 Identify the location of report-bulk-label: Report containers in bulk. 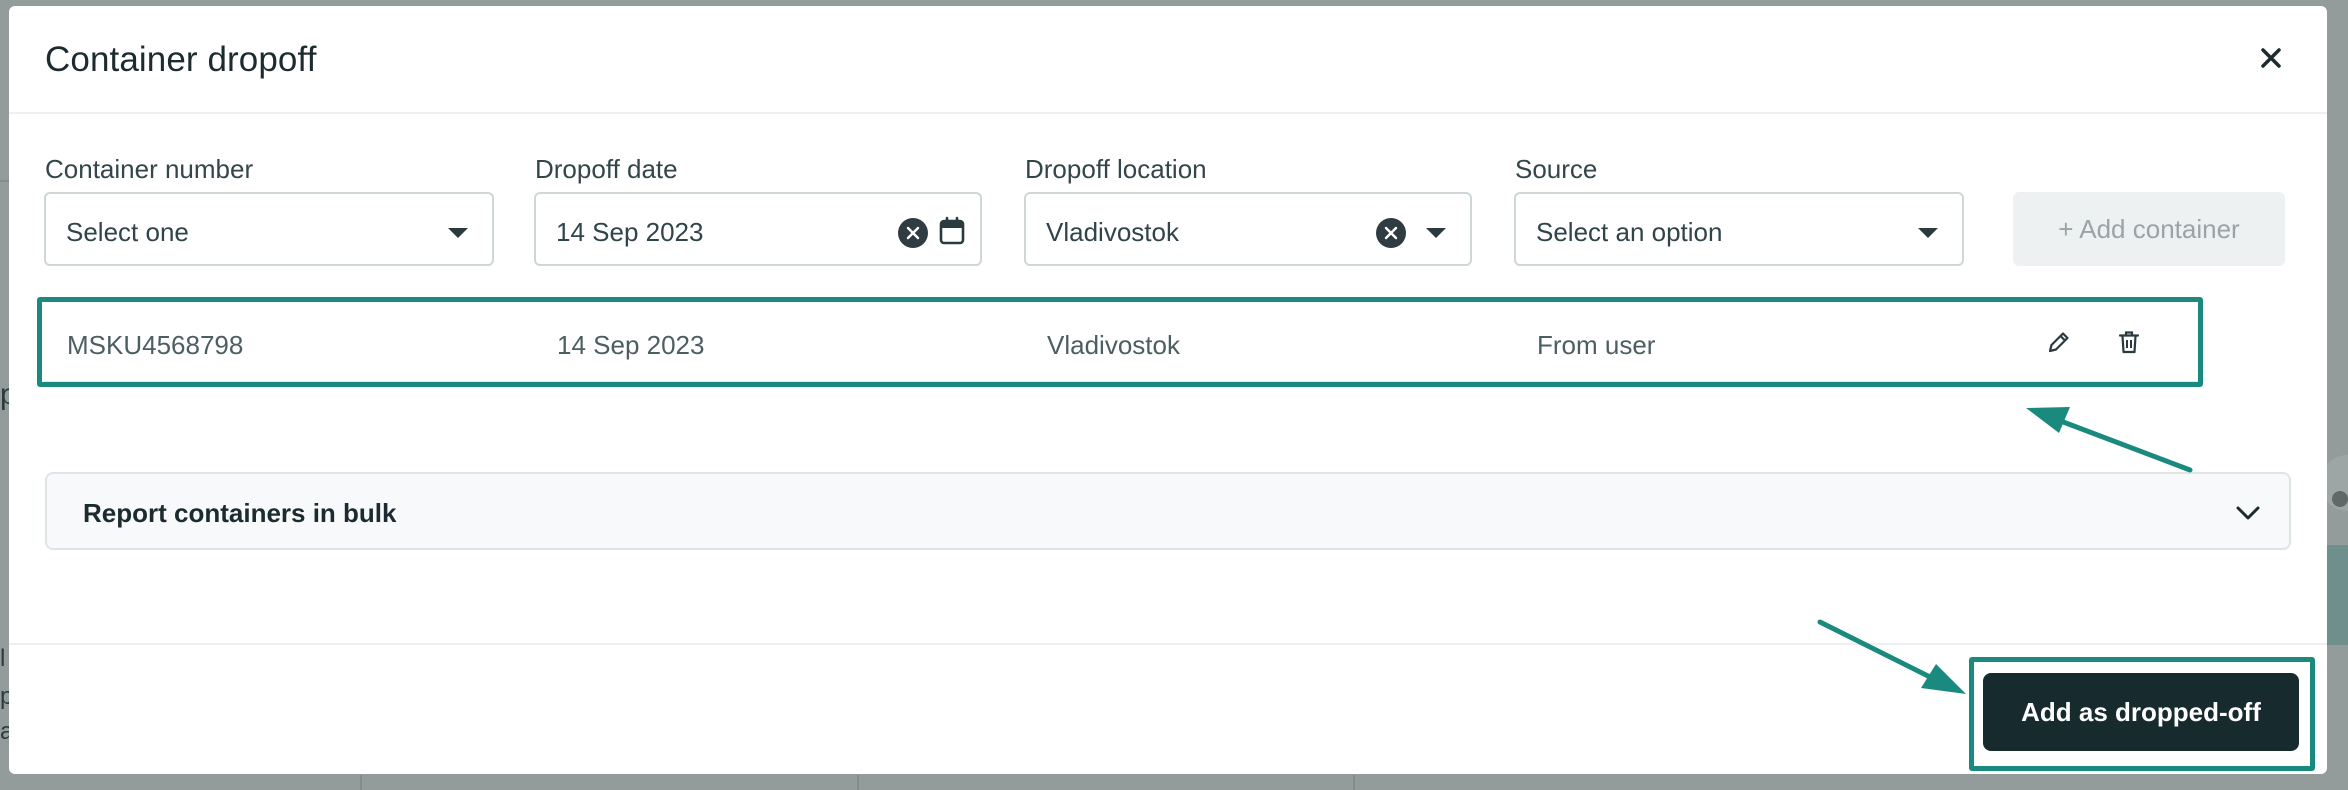
(240, 513).